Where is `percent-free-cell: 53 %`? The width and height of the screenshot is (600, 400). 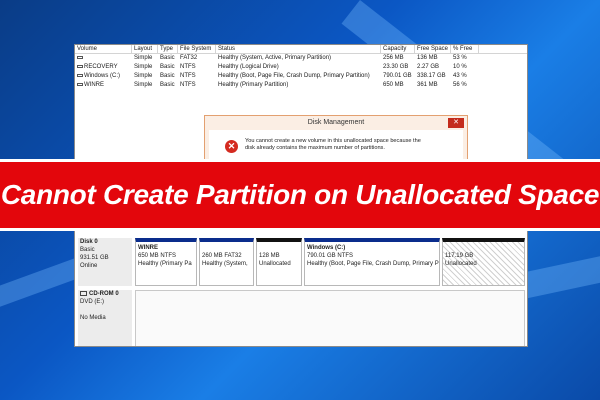
percent-free-cell: 53 % is located at coordinates (460, 58).